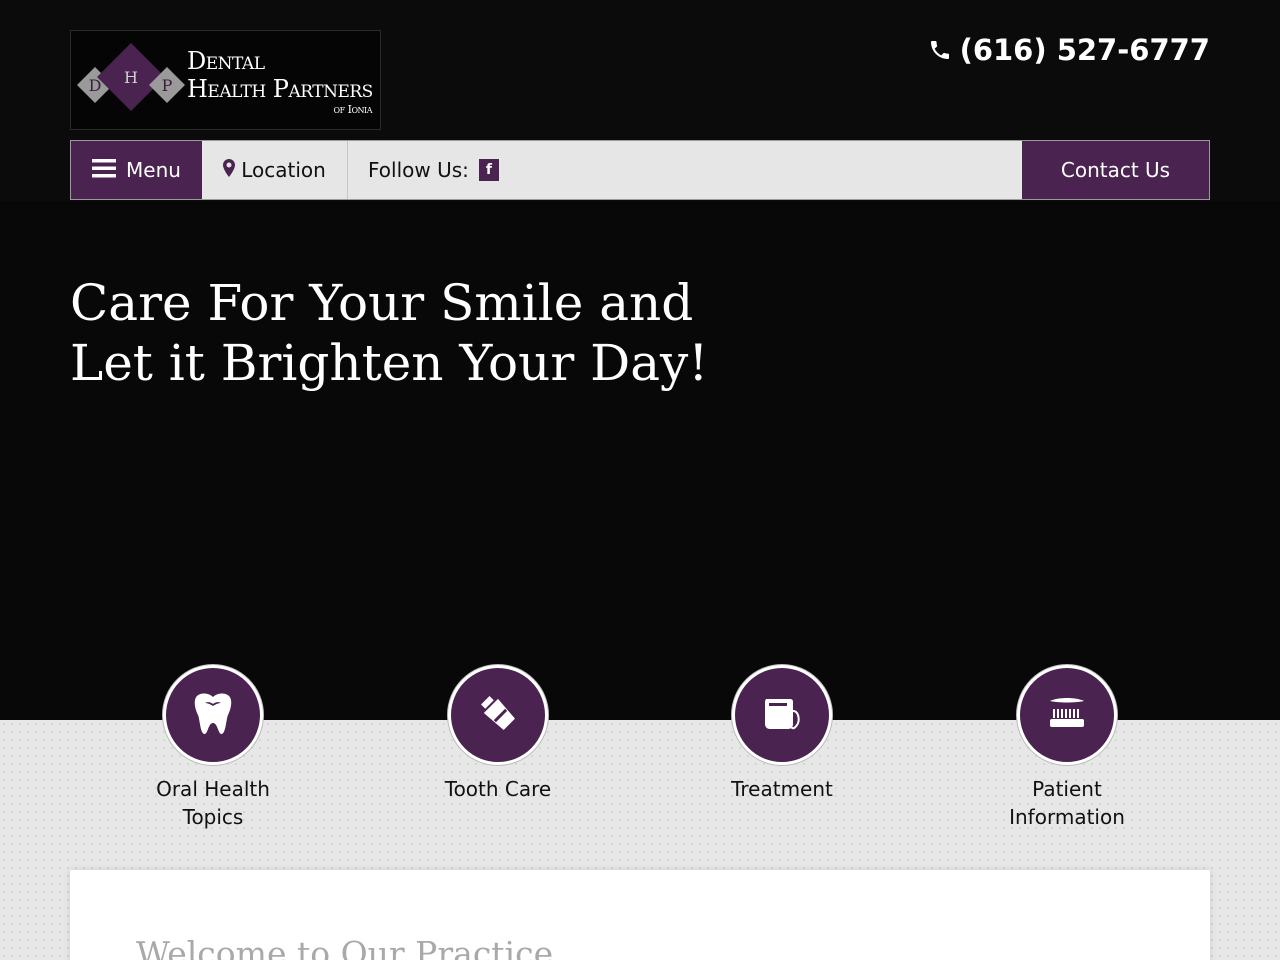 The height and width of the screenshot is (960, 1280). Describe the element at coordinates (1067, 789) in the screenshot. I see `feature-label-line-1: Patient` at that location.